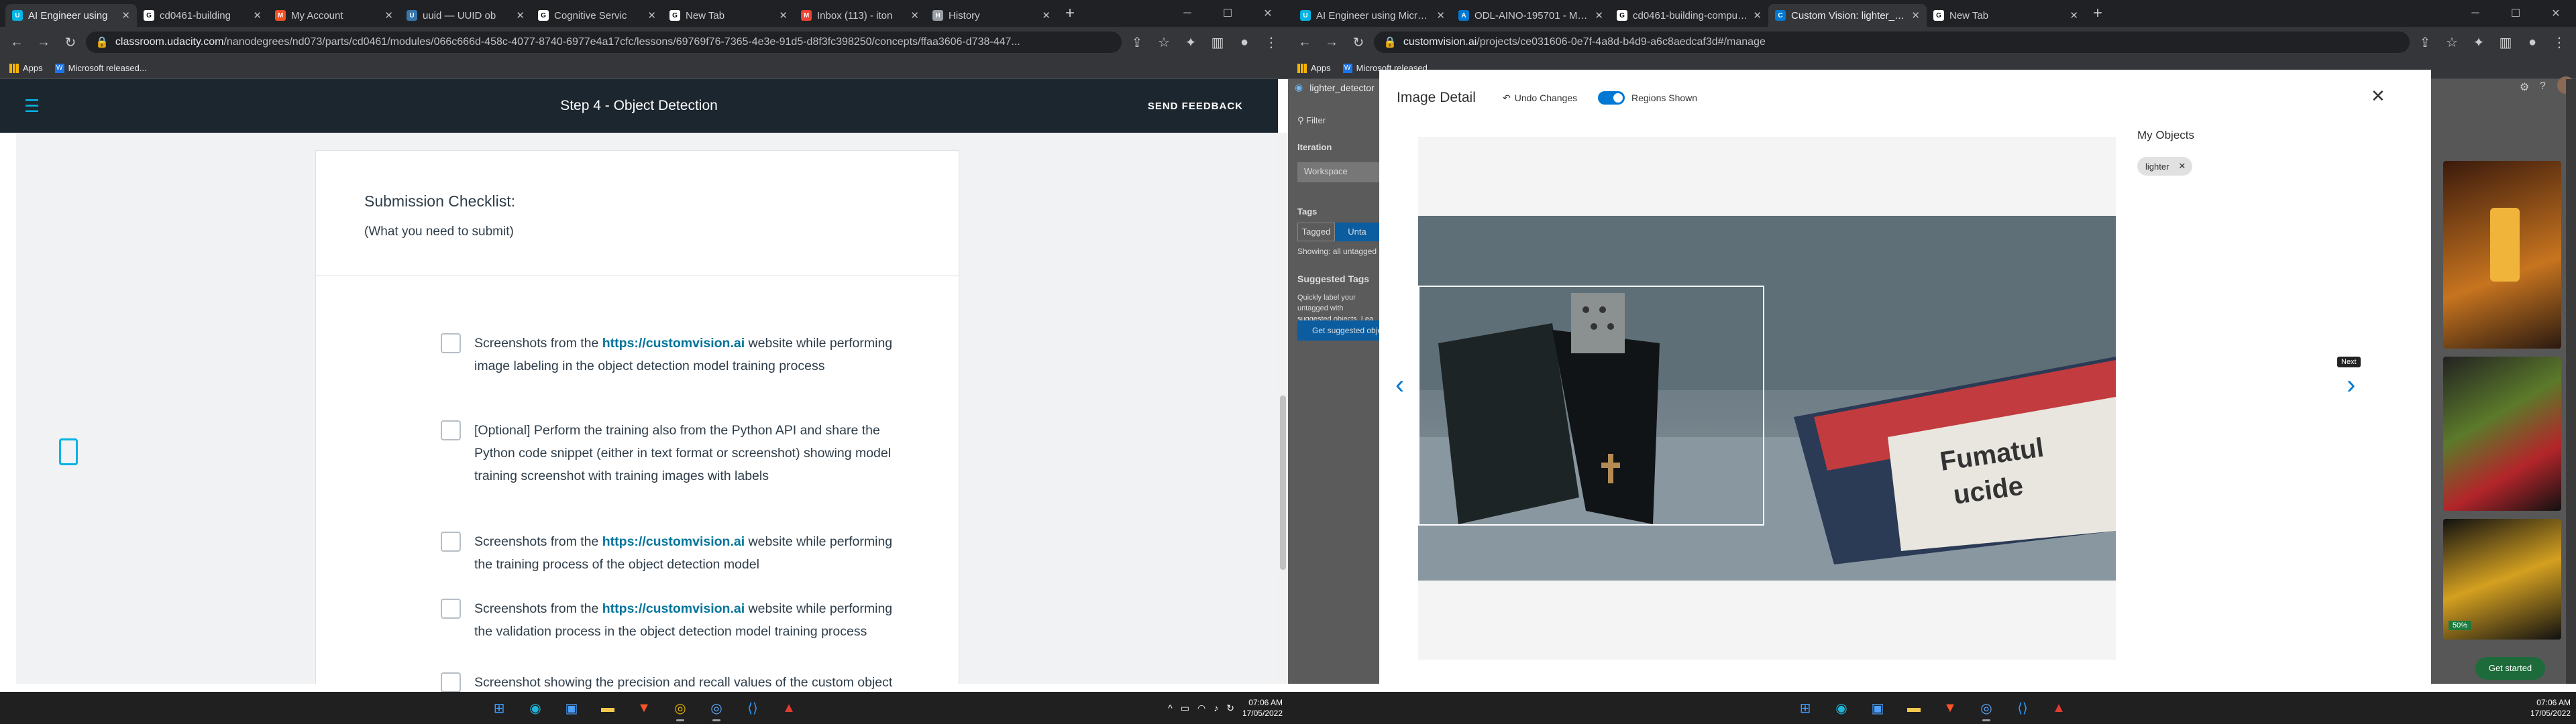 This screenshot has height=724, width=2576. I want to click on eye-icon: ◉, so click(1299, 87).